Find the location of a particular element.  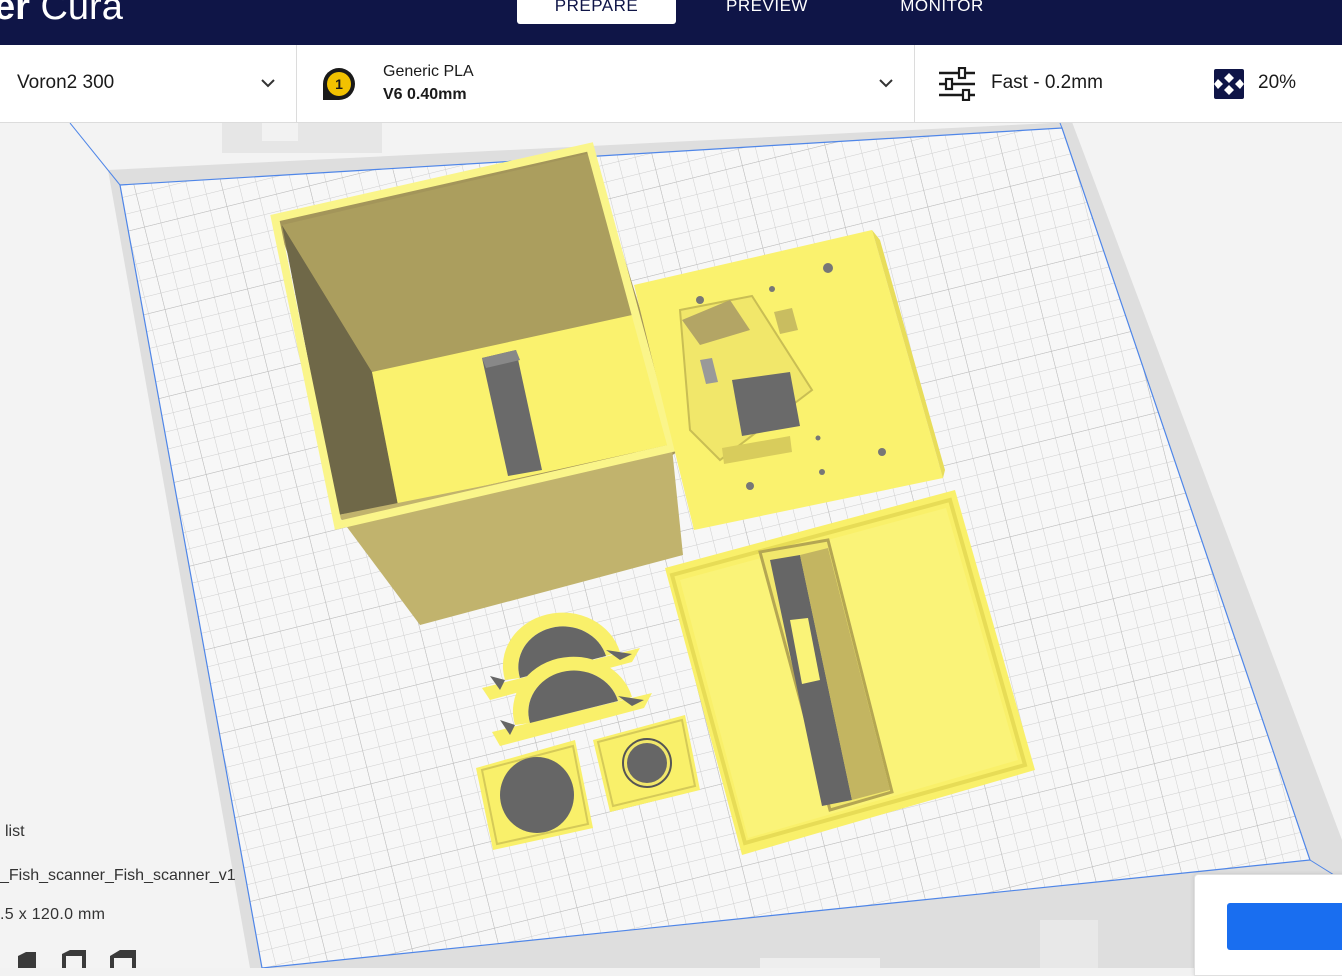

slice-button is located at coordinates (1284, 926).